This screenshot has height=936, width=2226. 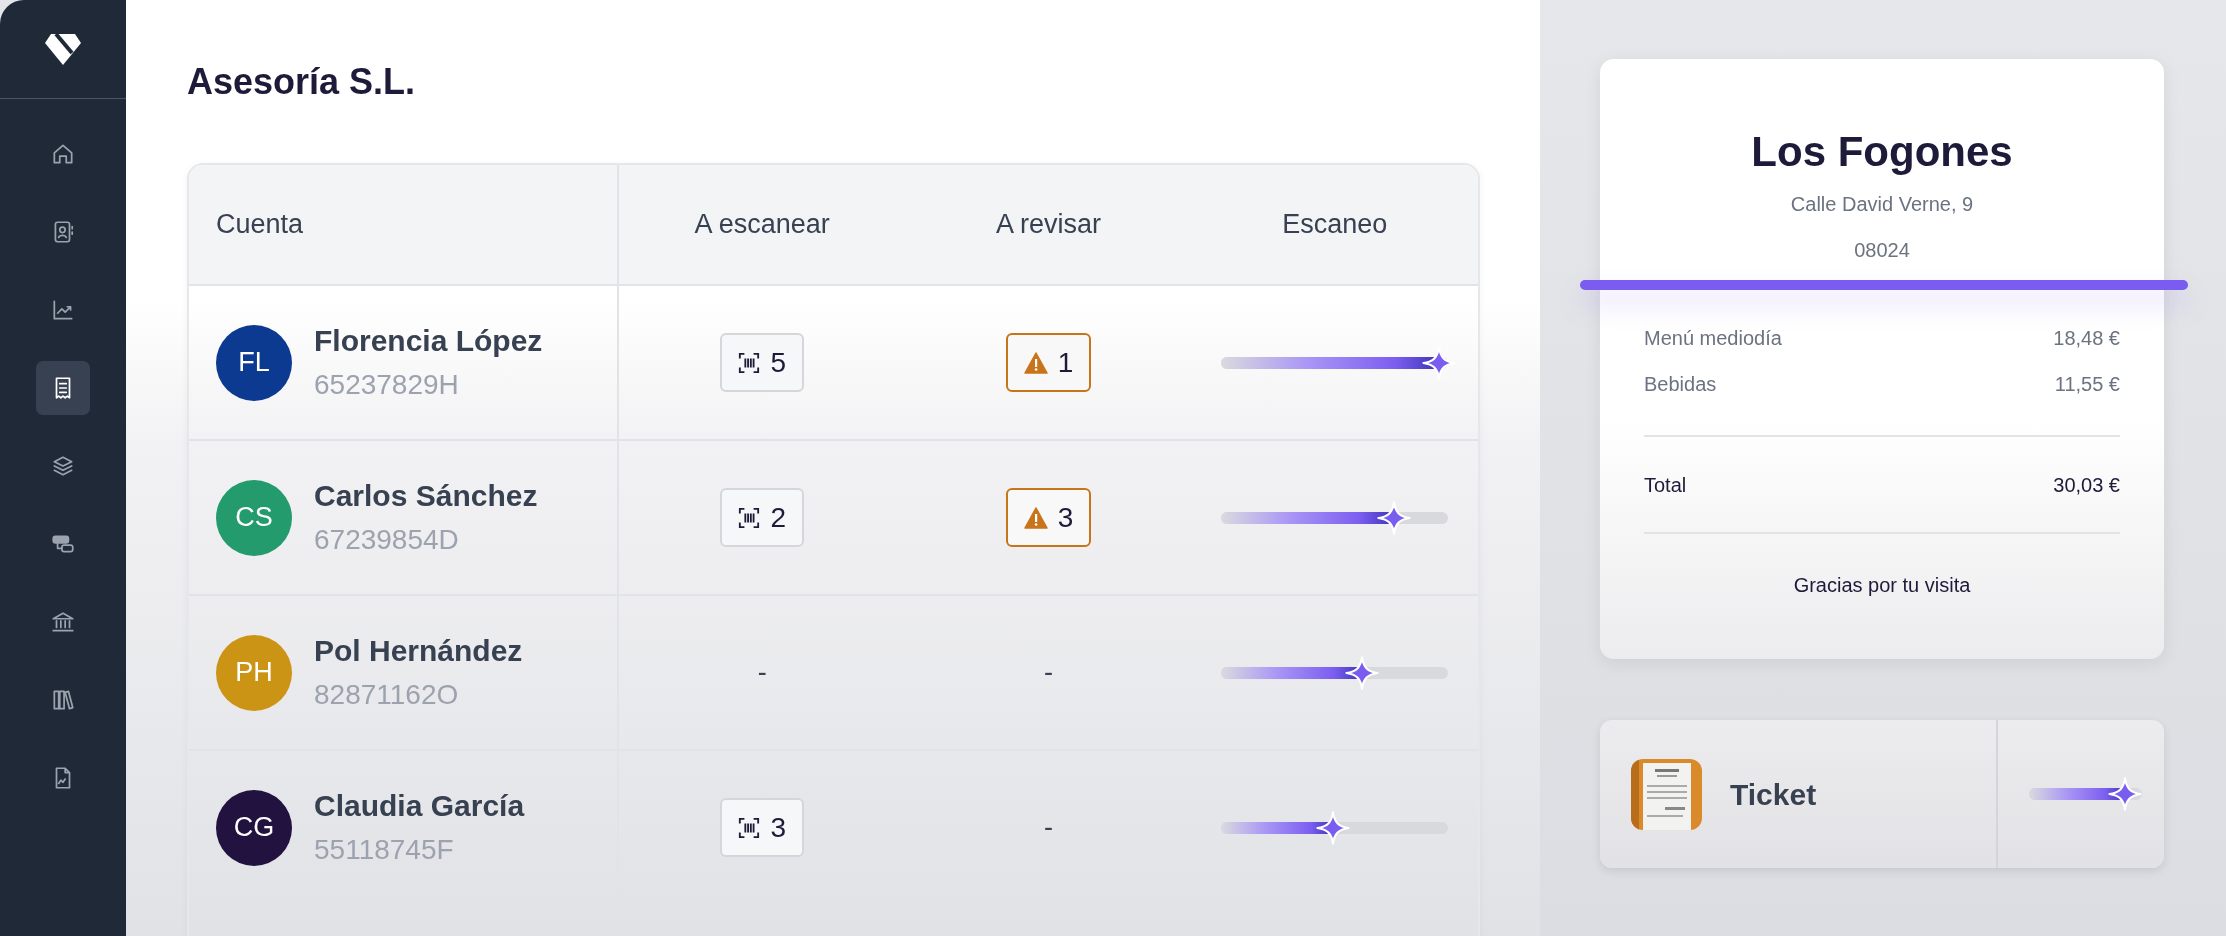 What do you see at coordinates (1665, 485) in the screenshot?
I see `total-label: Total` at bounding box center [1665, 485].